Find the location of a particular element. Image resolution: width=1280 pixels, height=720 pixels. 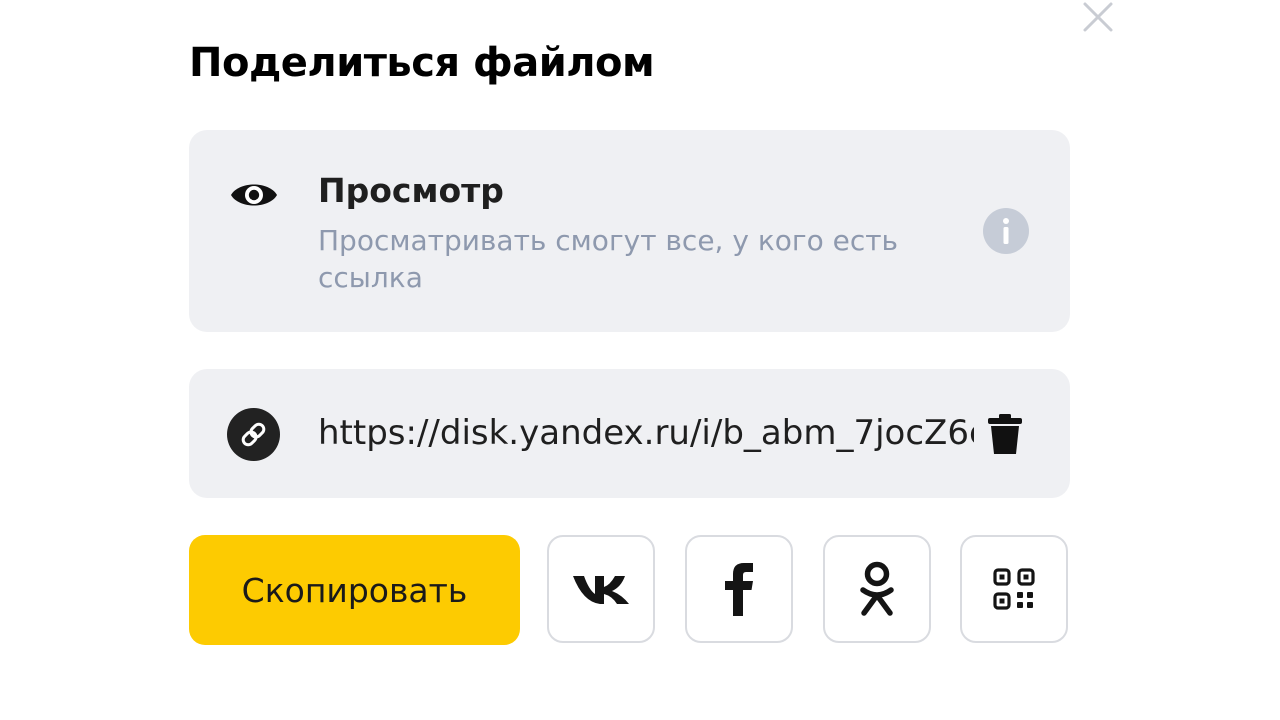

share-odnoklassniki-button is located at coordinates (877, 589).